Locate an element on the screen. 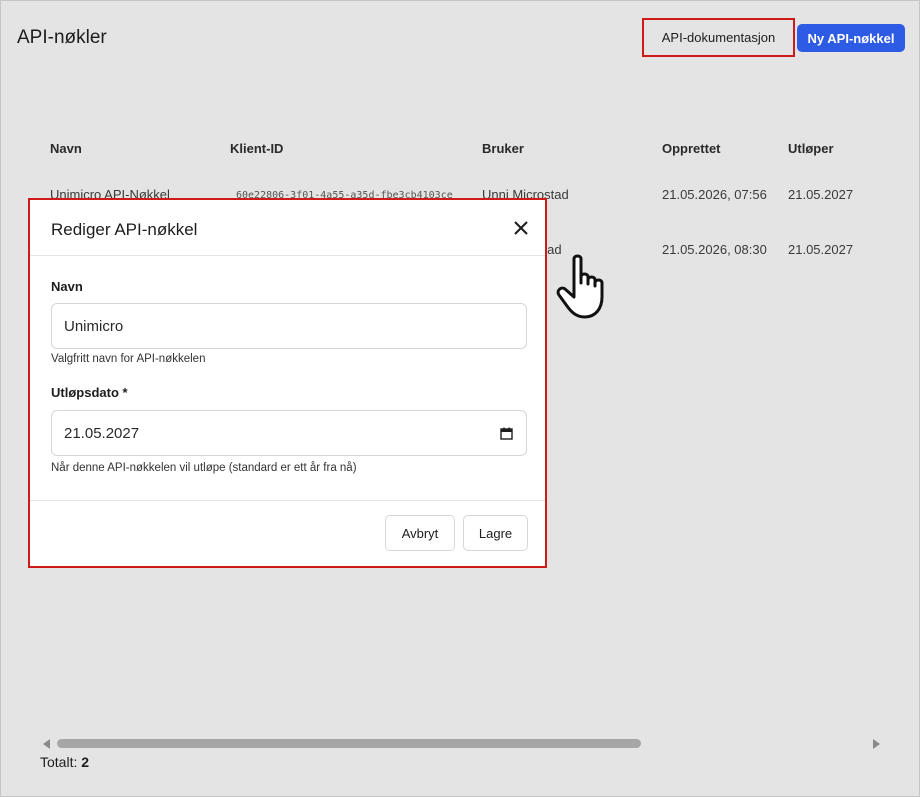 Image resolution: width=920 pixels, height=797 pixels. expiry-label: Utløpsdato * is located at coordinates (89, 392).